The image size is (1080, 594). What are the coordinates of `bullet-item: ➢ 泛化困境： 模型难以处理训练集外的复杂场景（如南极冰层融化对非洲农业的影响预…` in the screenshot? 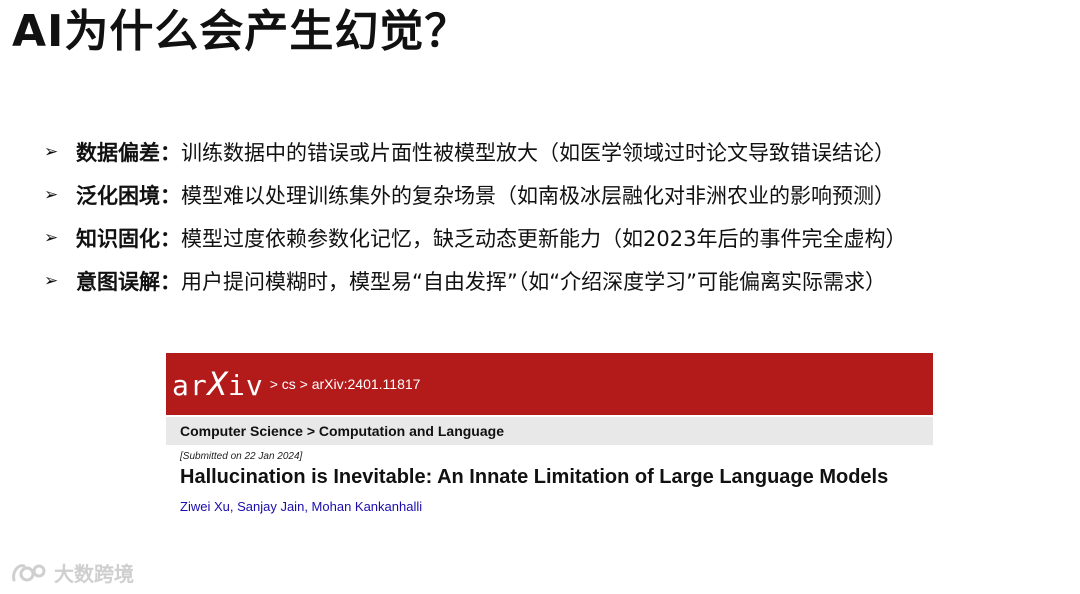 It's located at (559, 194).